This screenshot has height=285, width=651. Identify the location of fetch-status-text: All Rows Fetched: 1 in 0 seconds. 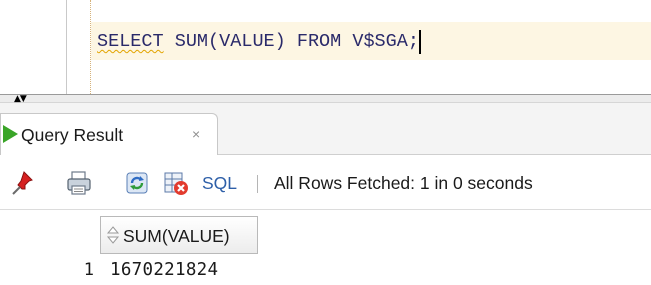
(403, 183).